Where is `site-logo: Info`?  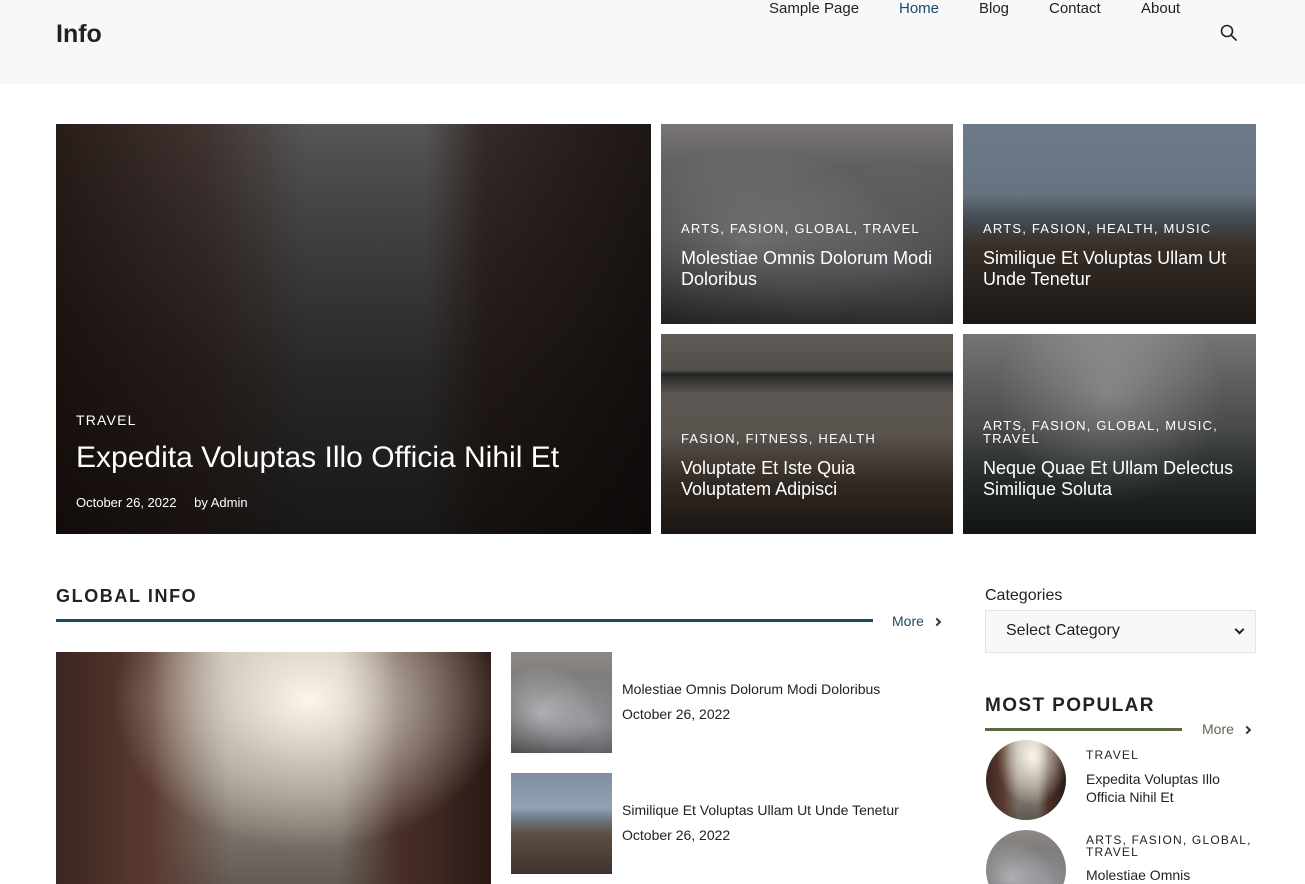
site-logo: Info is located at coordinates (79, 34).